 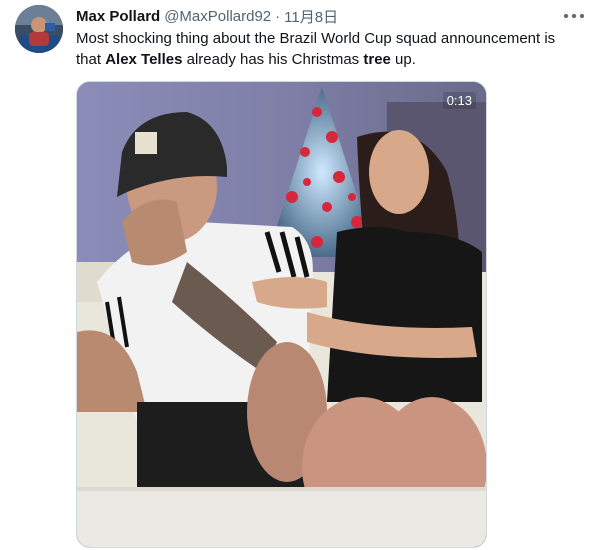 What do you see at coordinates (459, 100) in the screenshot?
I see `video-duration: 0:13` at bounding box center [459, 100].